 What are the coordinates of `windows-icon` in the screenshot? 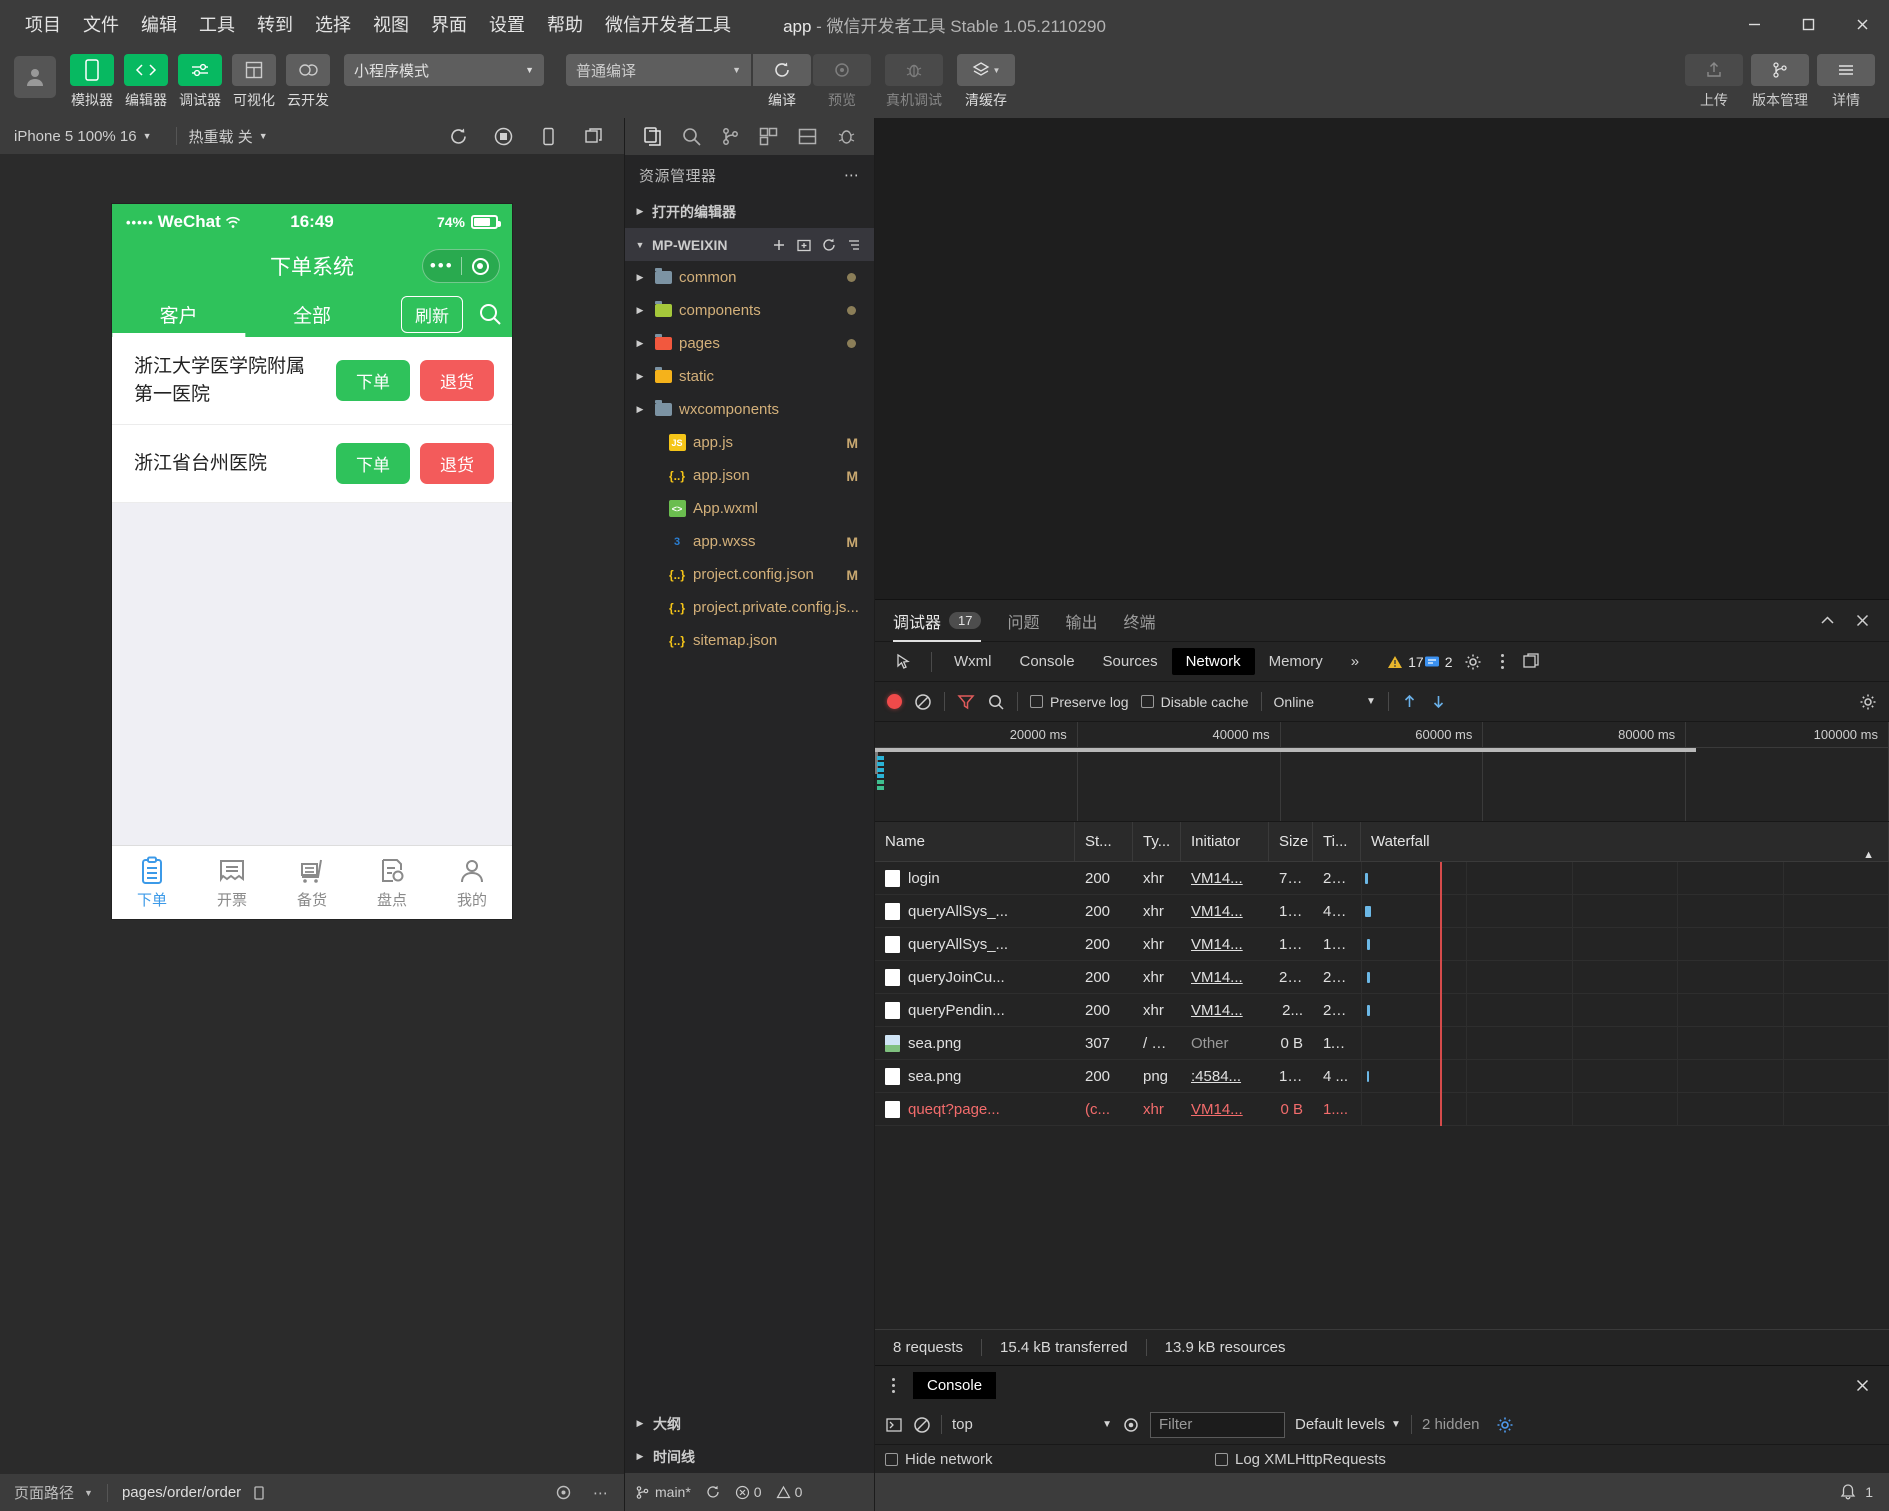 It's located at (593, 136).